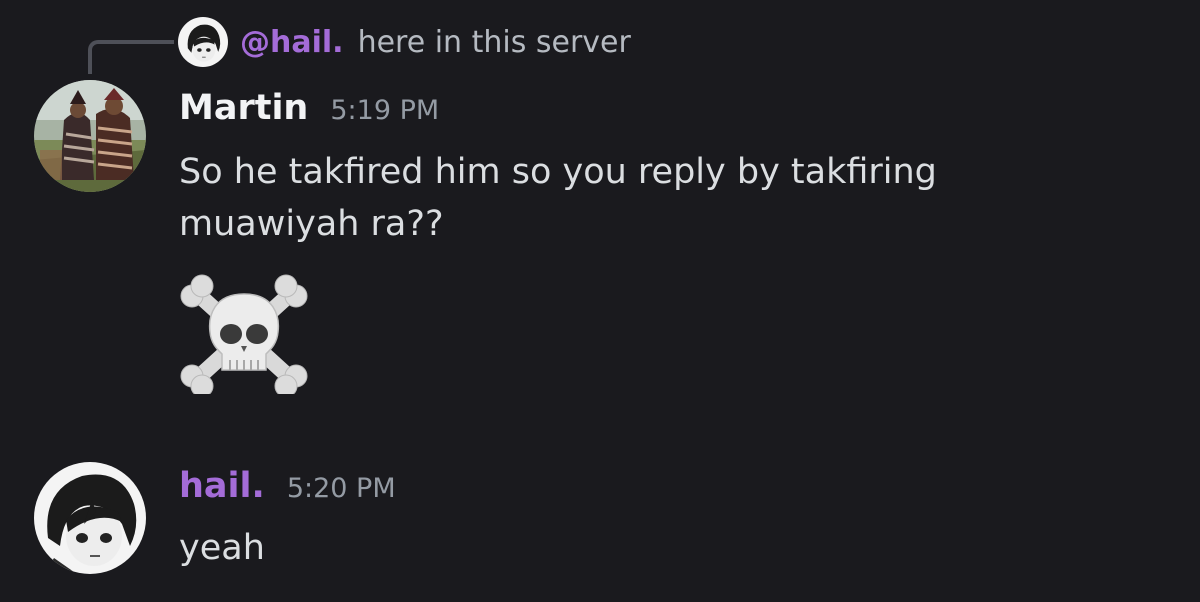  Describe the element at coordinates (494, 42) in the screenshot. I see `reply-text: here in this server` at that location.